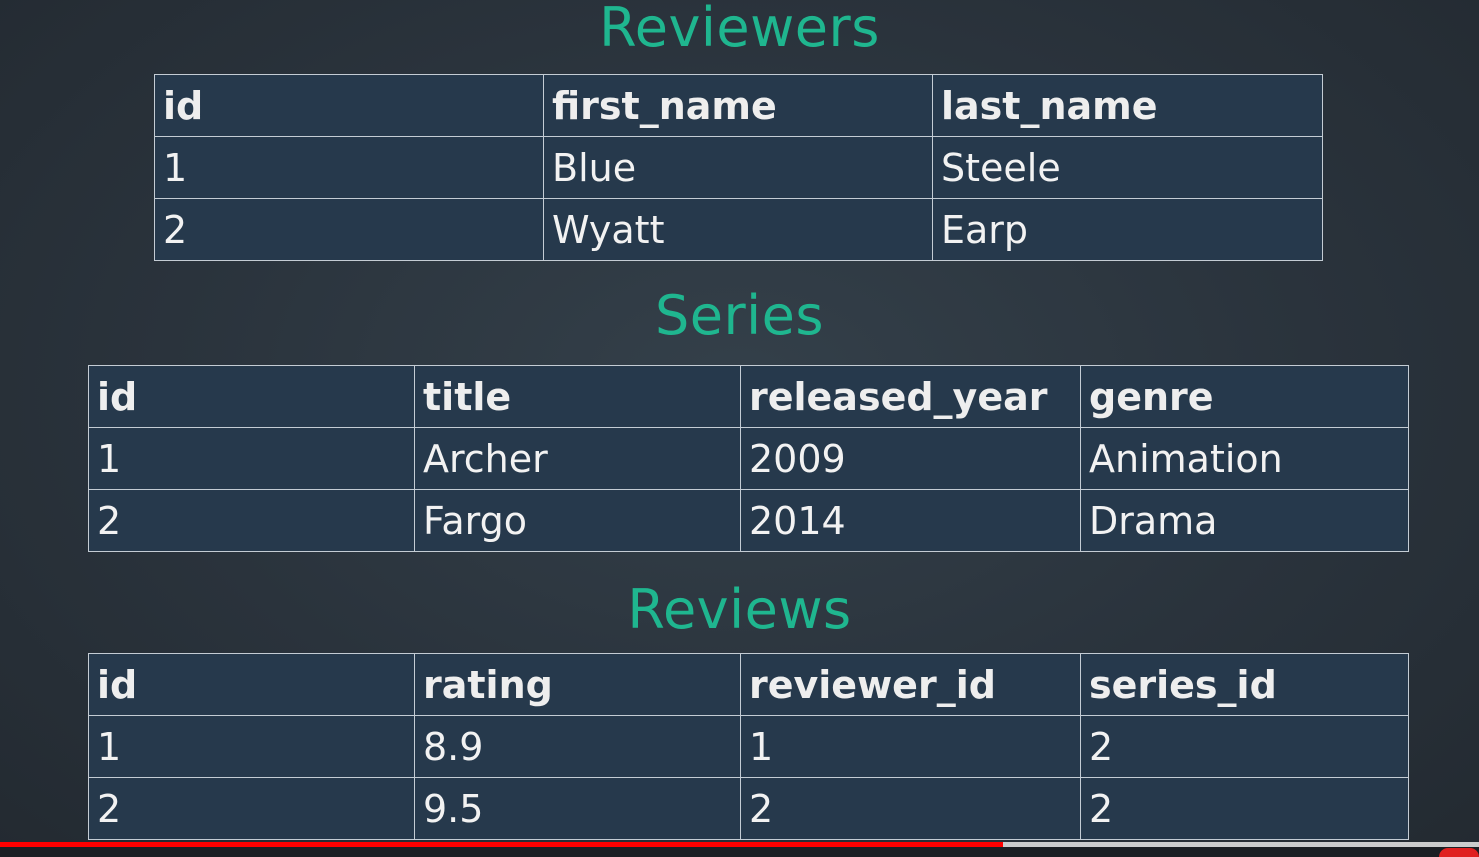 The height and width of the screenshot is (857, 1479). I want to click on reviewers-table-title: Reviewers, so click(739, 29).